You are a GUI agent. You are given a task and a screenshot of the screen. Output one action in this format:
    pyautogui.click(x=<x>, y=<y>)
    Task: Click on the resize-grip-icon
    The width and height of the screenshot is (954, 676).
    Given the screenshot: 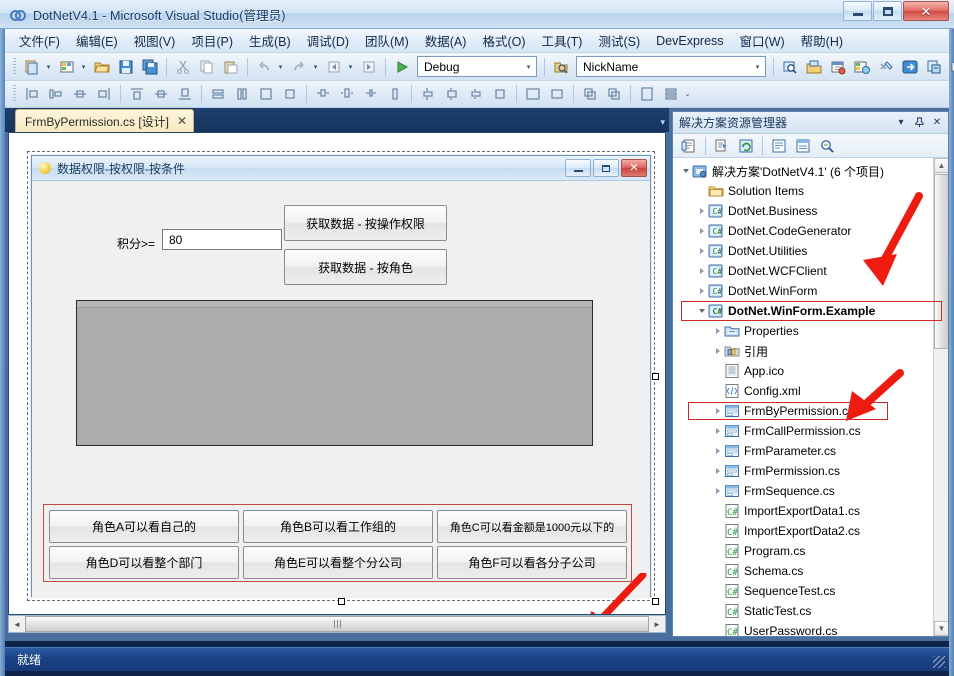 What is the action you would take?
    pyautogui.click(x=939, y=662)
    